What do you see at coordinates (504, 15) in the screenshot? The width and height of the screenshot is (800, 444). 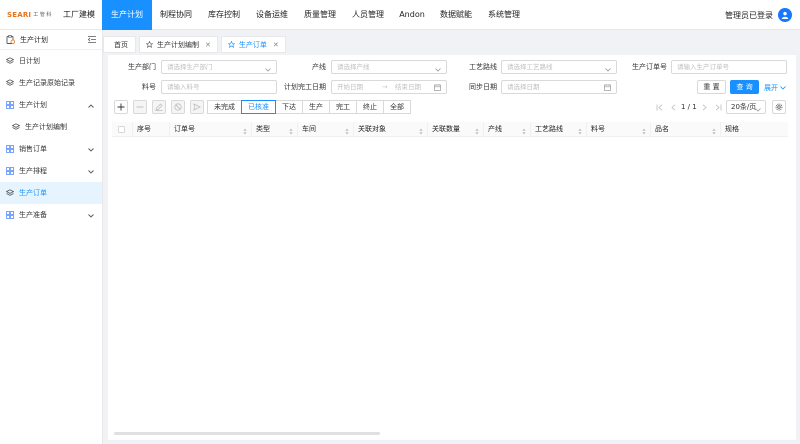 I see `nav-system: 系统管理` at bounding box center [504, 15].